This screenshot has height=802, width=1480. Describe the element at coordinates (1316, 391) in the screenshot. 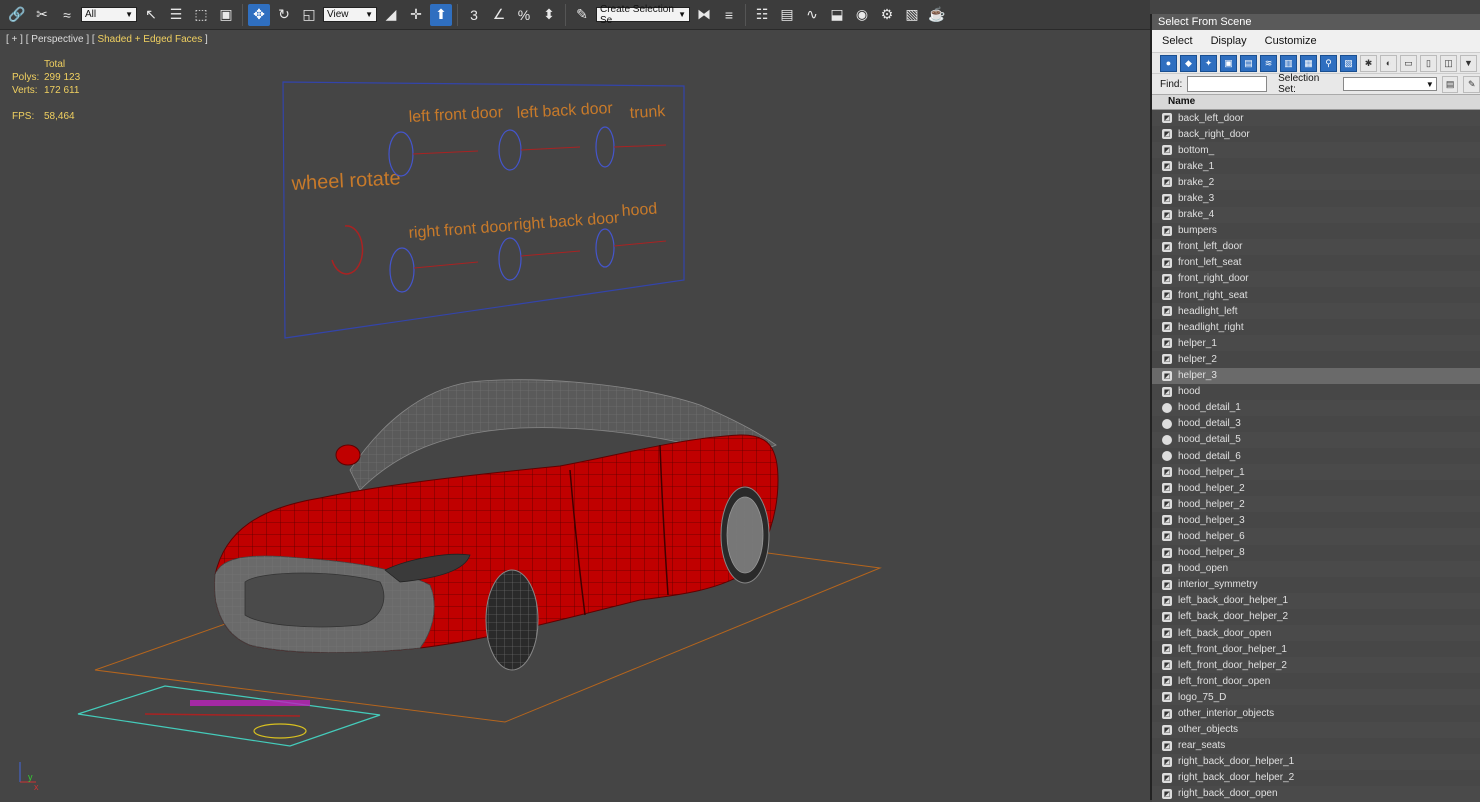

I see `list-item: ◩ hood` at that location.